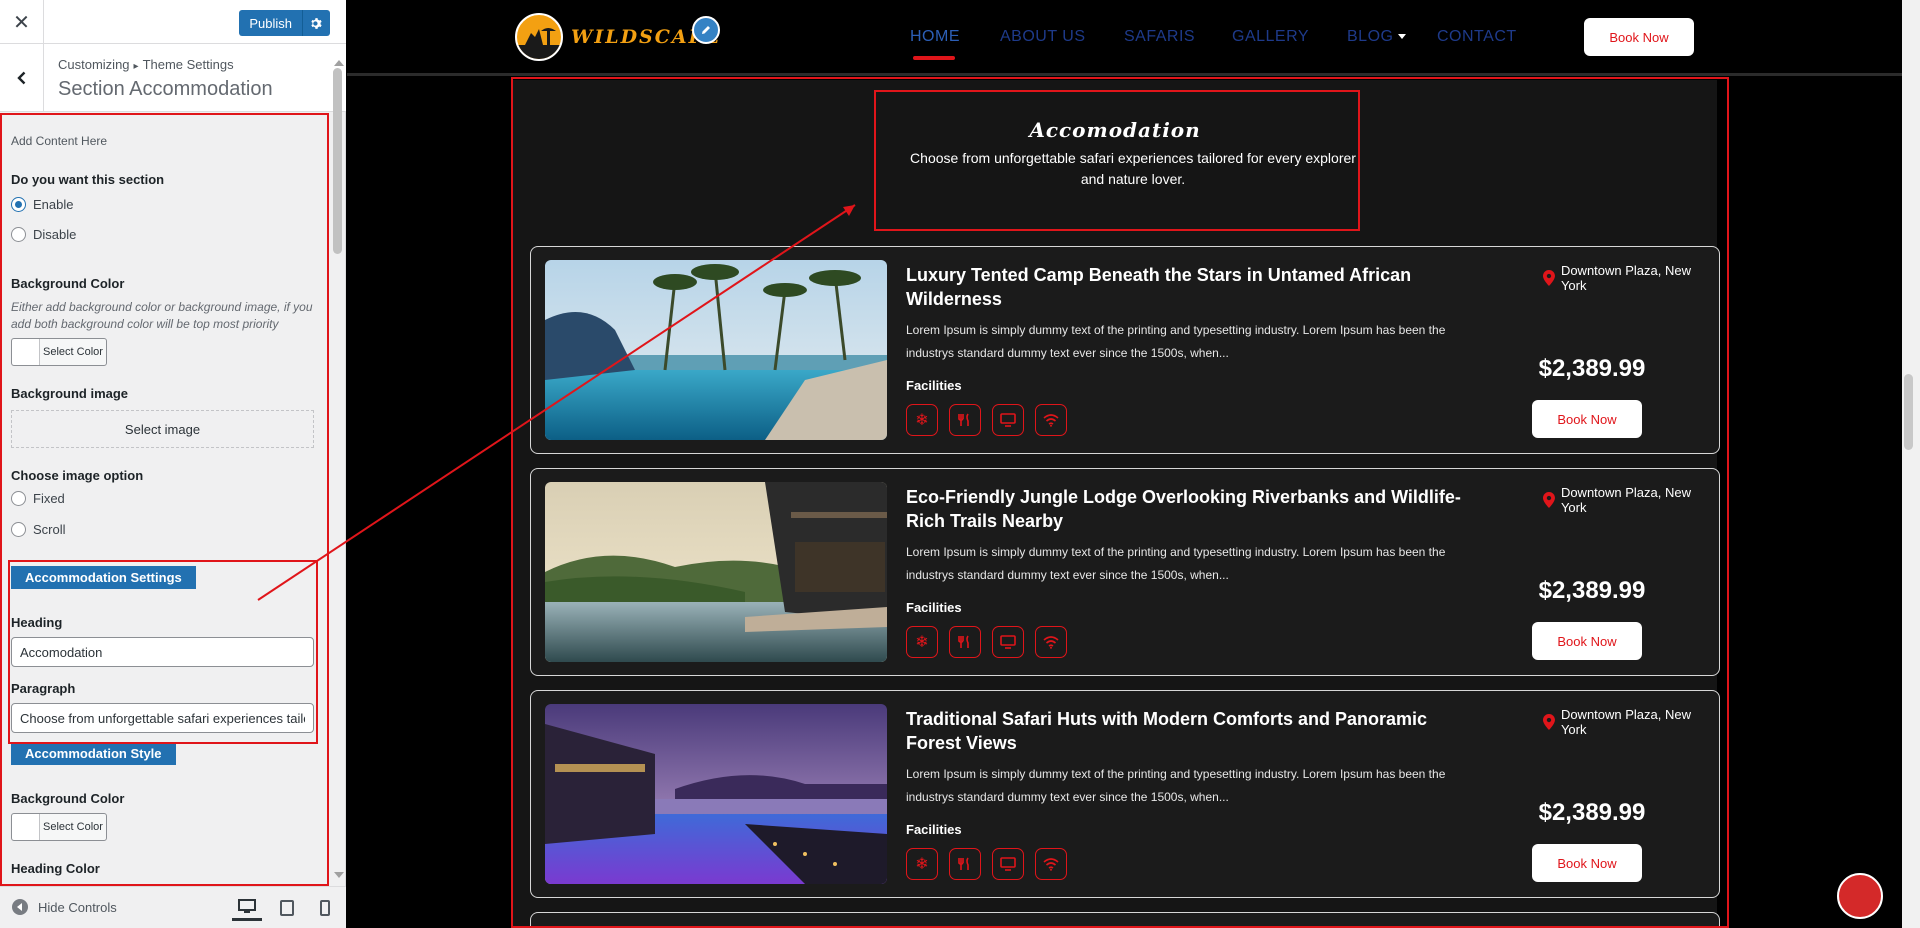 The height and width of the screenshot is (928, 1920). What do you see at coordinates (338, 473) in the screenshot?
I see `sidebar-scrollbar` at bounding box center [338, 473].